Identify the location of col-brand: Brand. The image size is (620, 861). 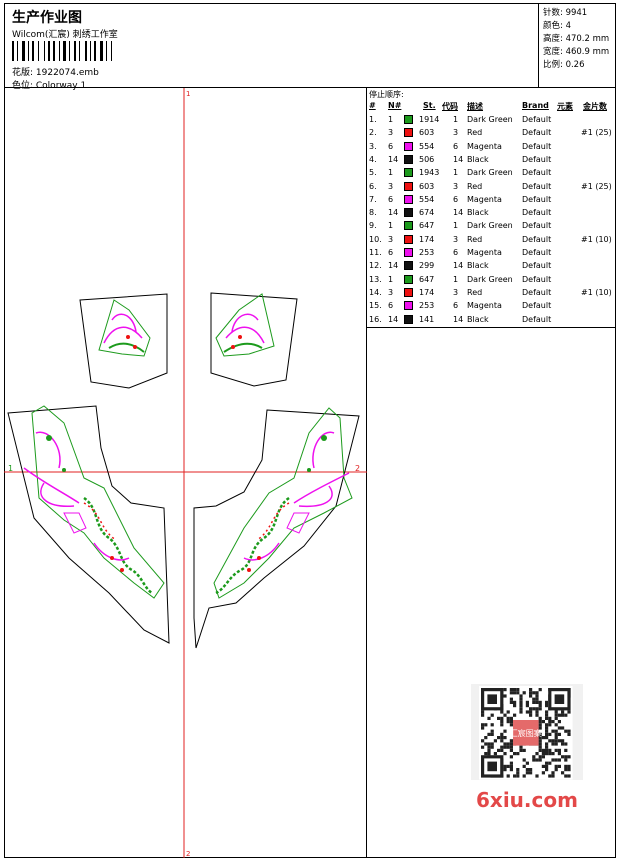
(535, 105).